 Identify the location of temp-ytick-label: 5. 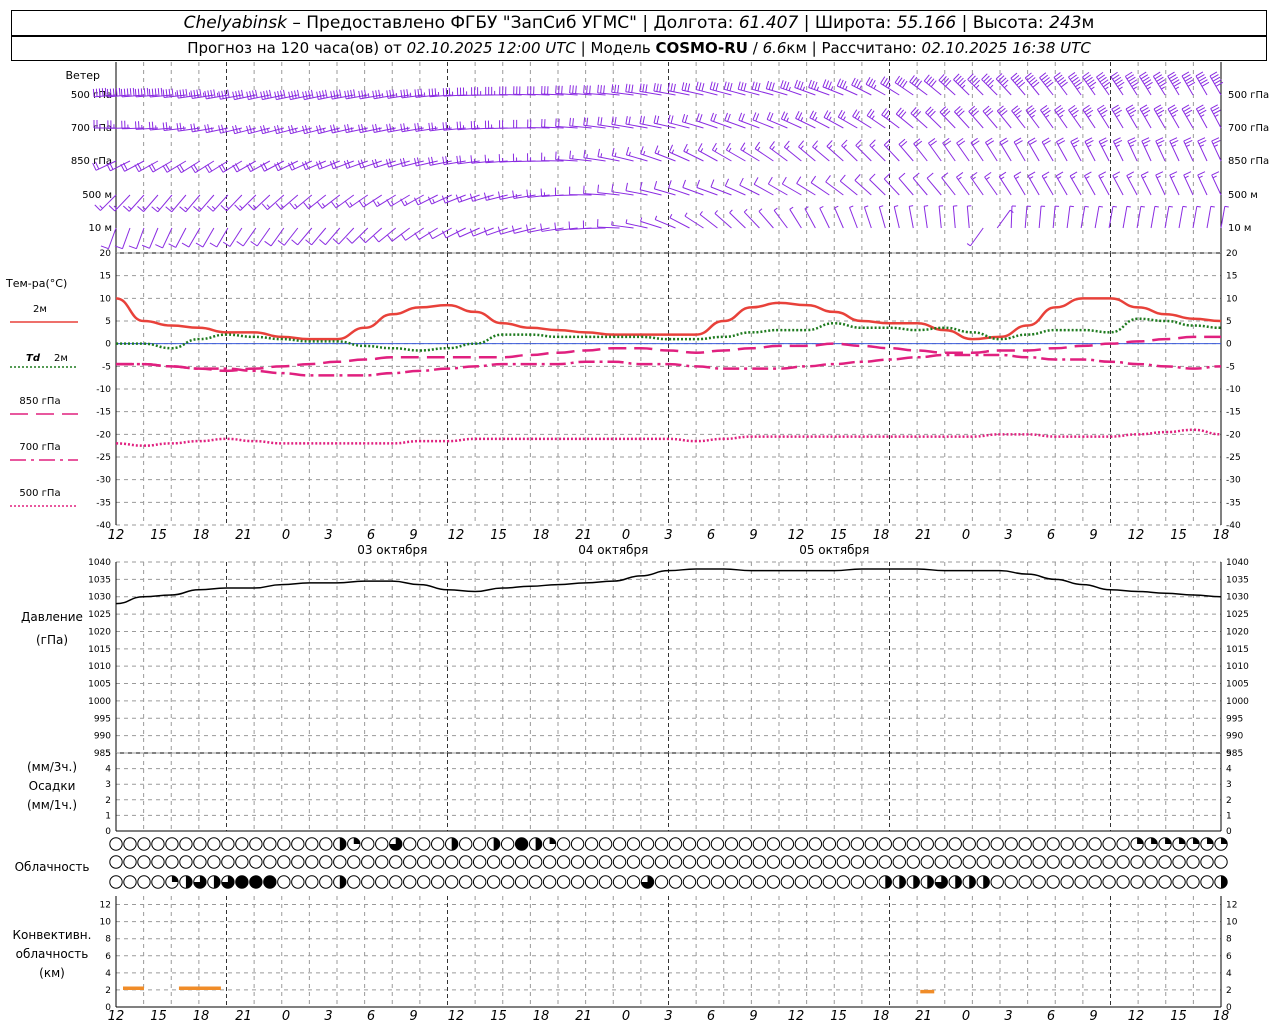
(108, 322).